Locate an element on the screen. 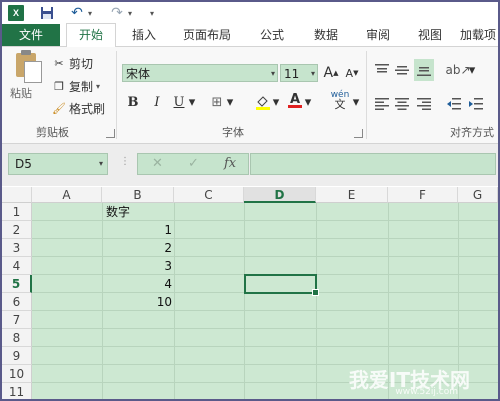  font-color-dropdown-icon: ▾ is located at coordinates (308, 102).